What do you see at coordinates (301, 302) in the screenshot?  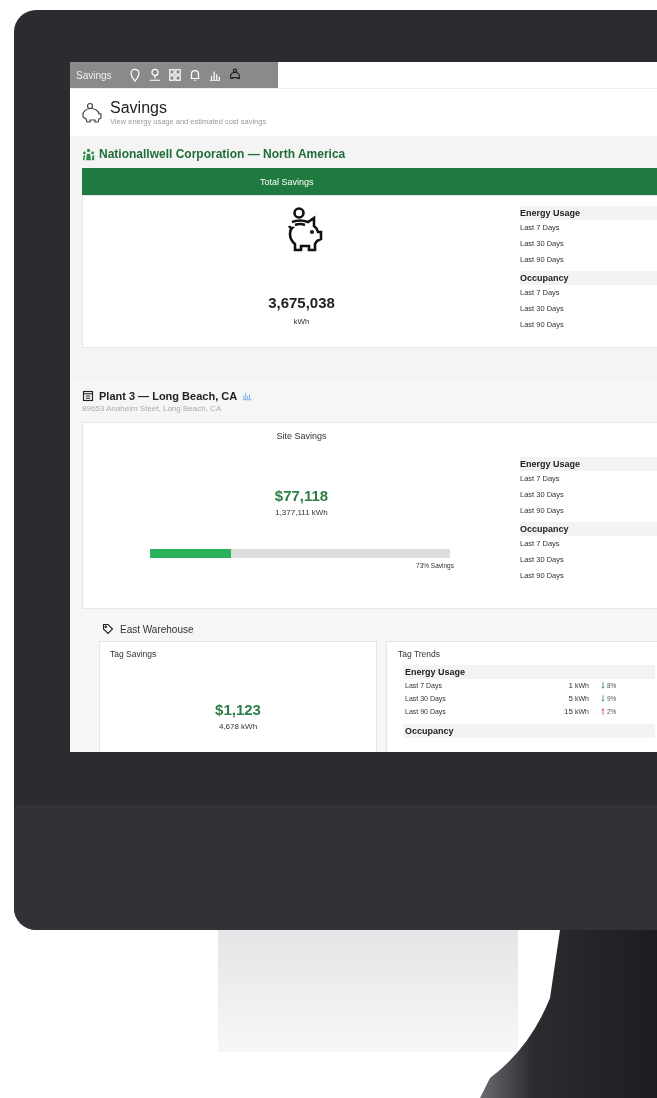 I see `total-value: 3,675,038` at bounding box center [301, 302].